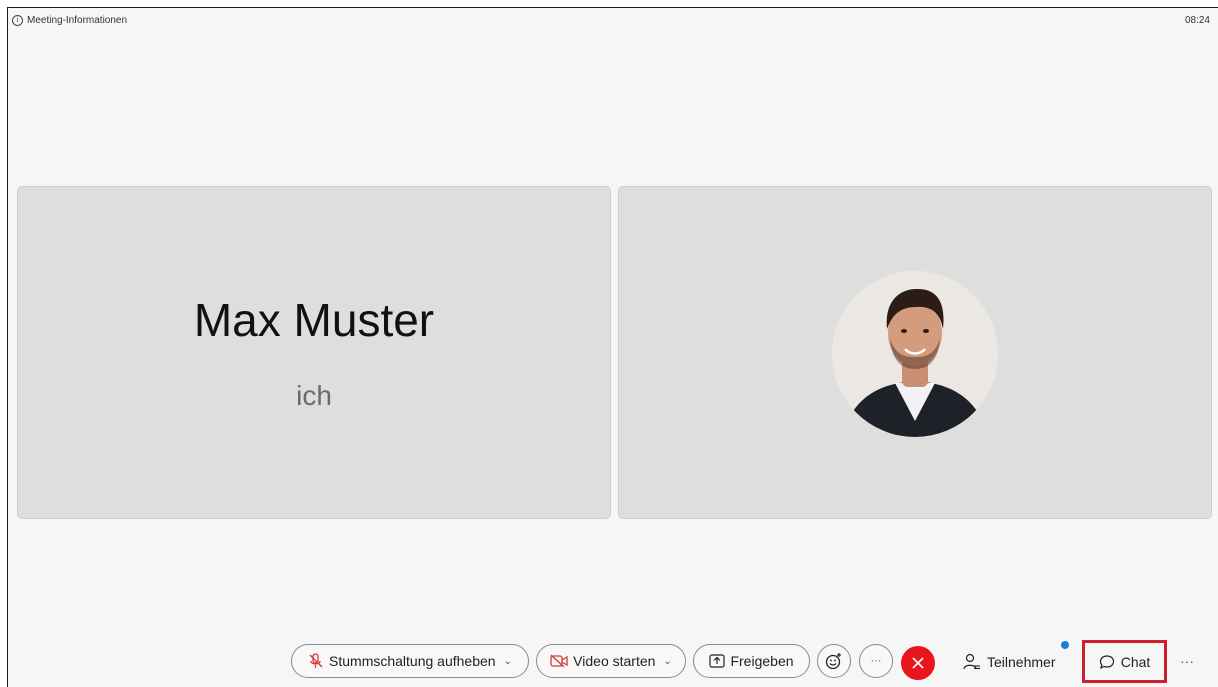  What do you see at coordinates (1135, 661) in the screenshot?
I see `chat-label: Chat` at bounding box center [1135, 661].